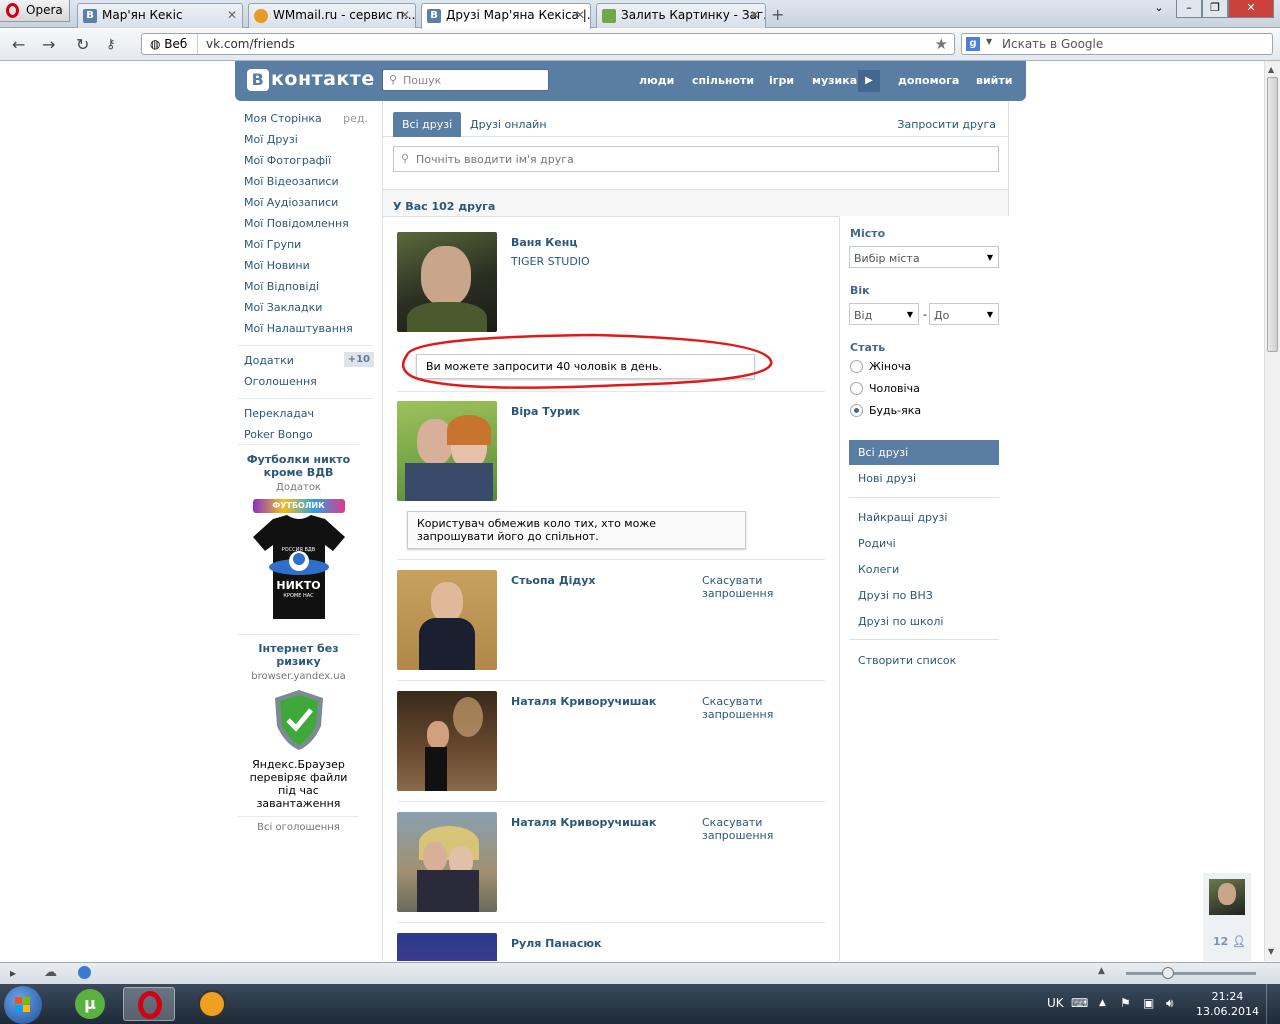 Image resolution: width=1280 pixels, height=1024 pixels. What do you see at coordinates (550, 261) in the screenshot?
I see `friend-subtitle: TIGER STUDIO` at bounding box center [550, 261].